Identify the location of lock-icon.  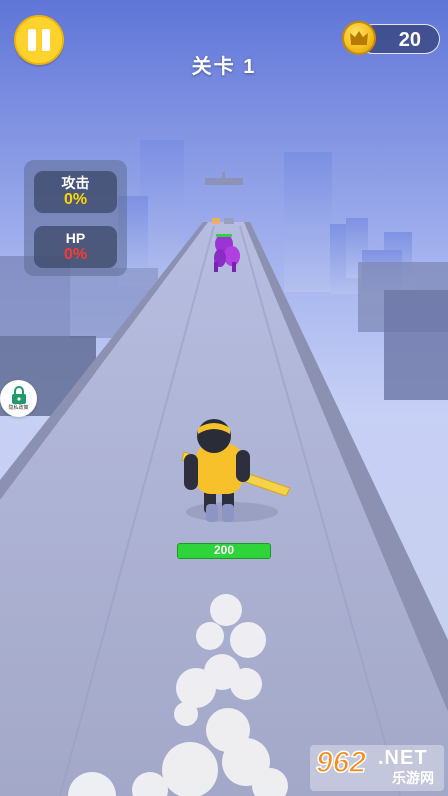
(18, 395).